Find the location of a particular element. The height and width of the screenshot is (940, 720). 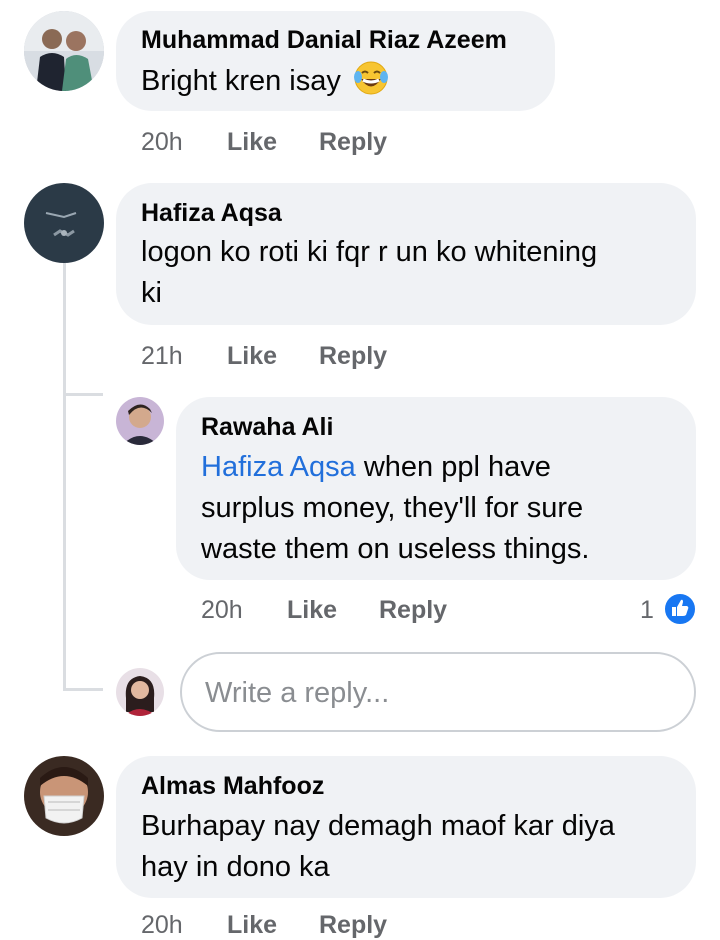

reaction-count: 1 is located at coordinates (647, 610).